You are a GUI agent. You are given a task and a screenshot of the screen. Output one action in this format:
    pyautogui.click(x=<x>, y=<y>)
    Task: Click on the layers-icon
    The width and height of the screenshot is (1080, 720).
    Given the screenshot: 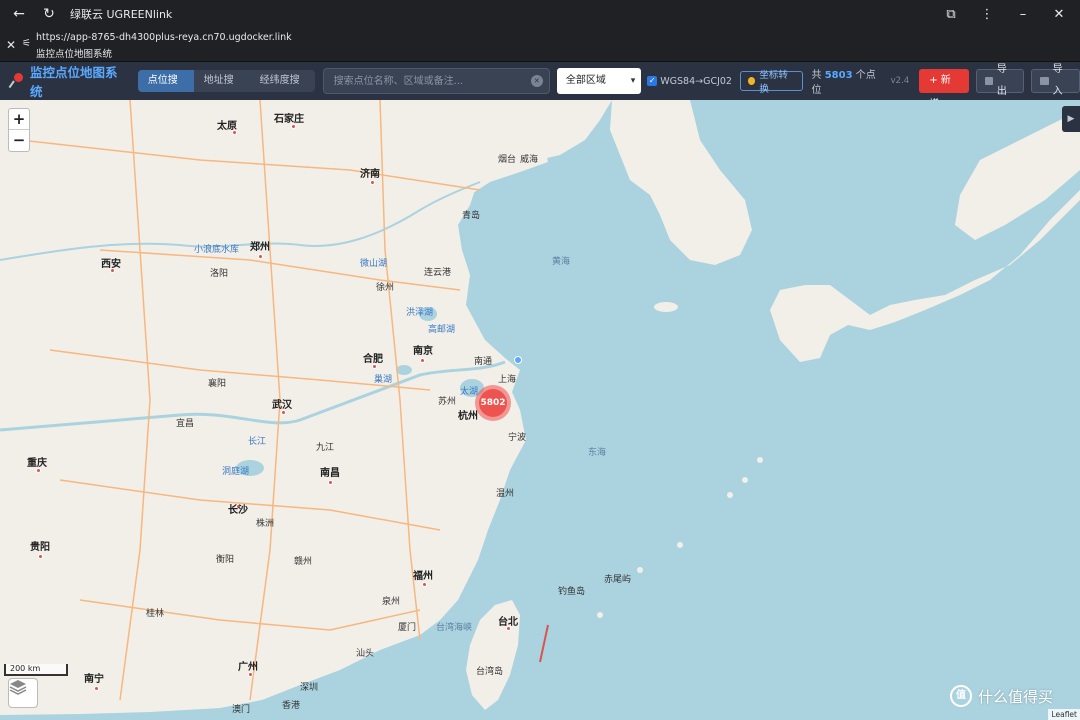 What is the action you would take?
    pyautogui.click(x=18, y=687)
    